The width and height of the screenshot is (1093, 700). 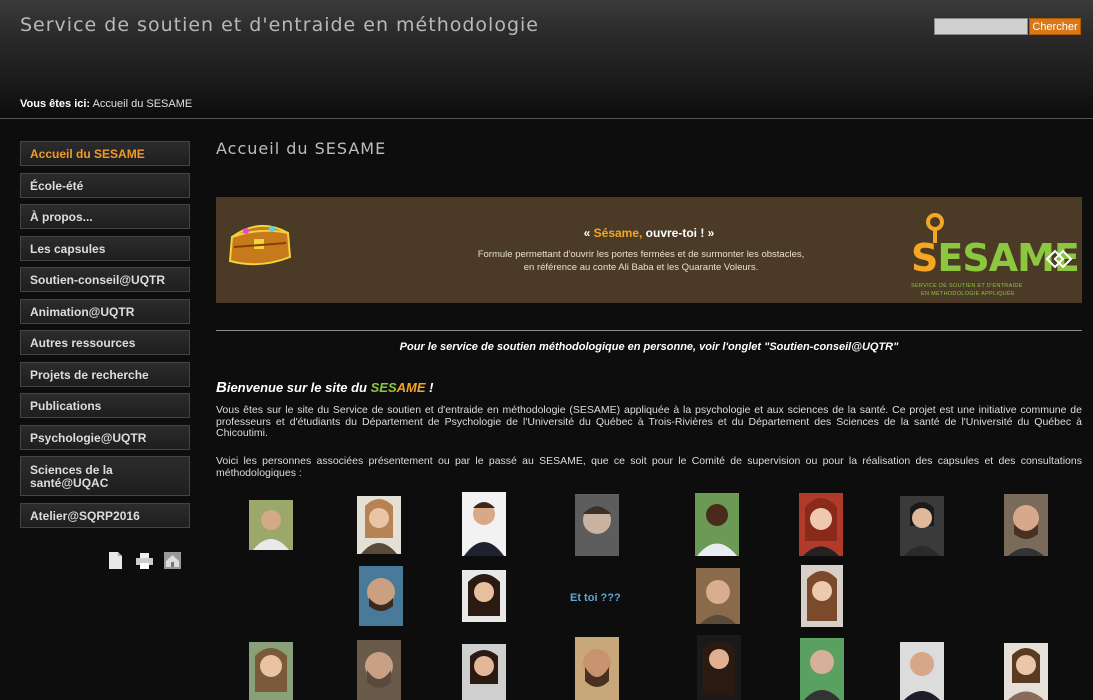 What do you see at coordinates (105, 437) in the screenshot?
I see `sidebar-item-psychologie: Psychologie@UQTR` at bounding box center [105, 437].